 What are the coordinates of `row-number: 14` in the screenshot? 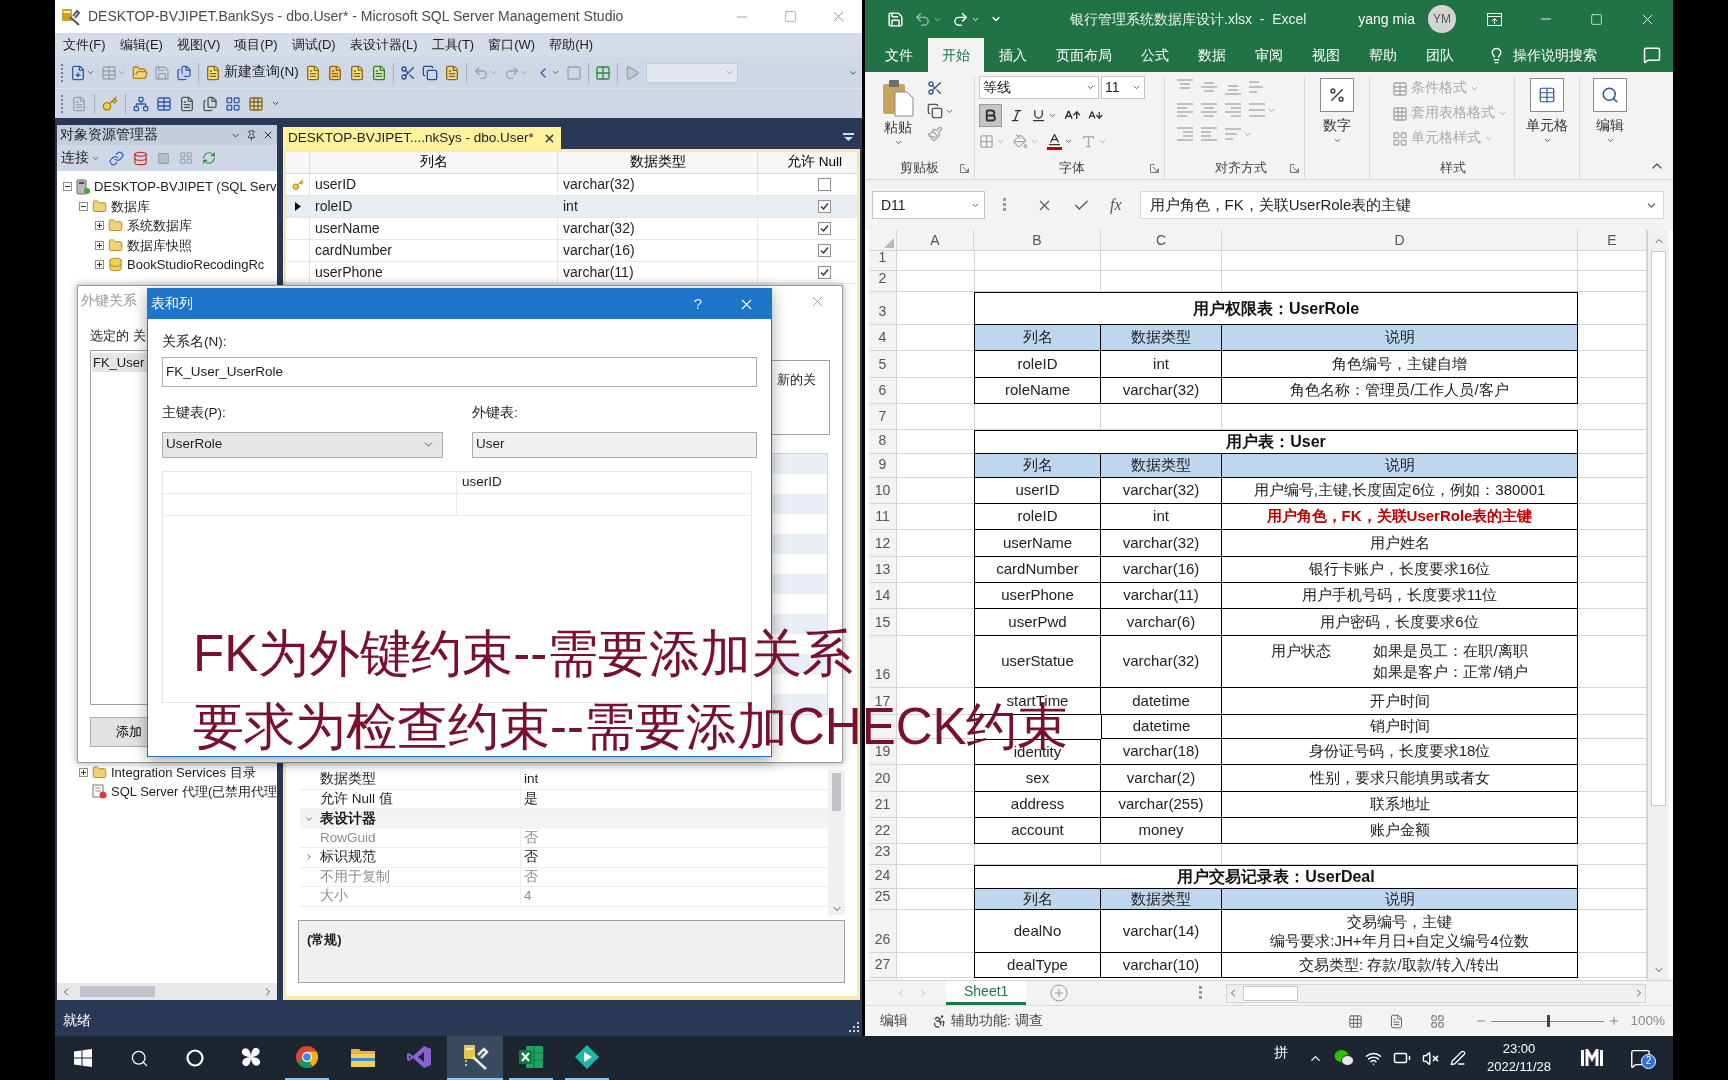 It's located at (882, 595).